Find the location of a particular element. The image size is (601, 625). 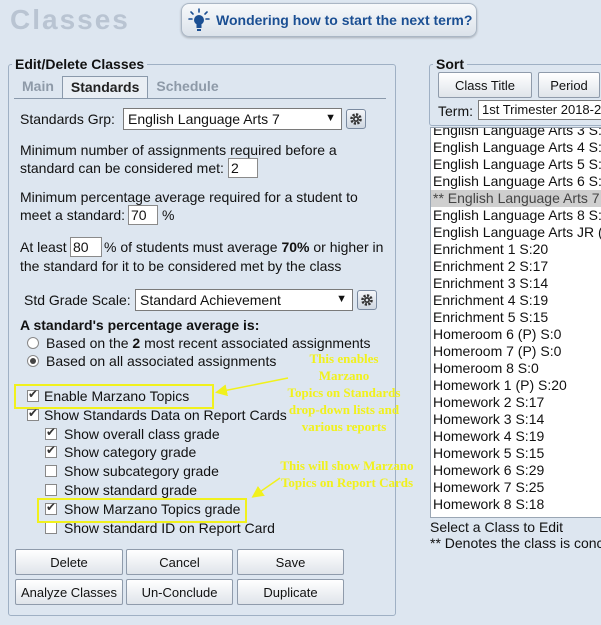

class-list-item: Homework 1 (P) S:20 is located at coordinates (516, 385).